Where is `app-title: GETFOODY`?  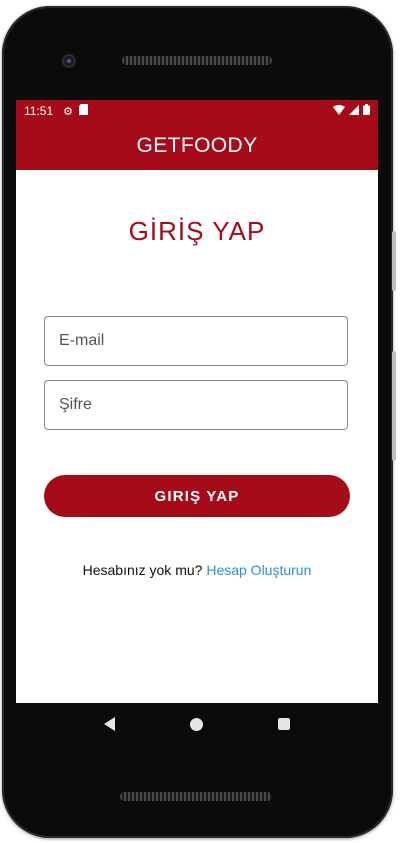
app-title: GETFOODY is located at coordinates (197, 145).